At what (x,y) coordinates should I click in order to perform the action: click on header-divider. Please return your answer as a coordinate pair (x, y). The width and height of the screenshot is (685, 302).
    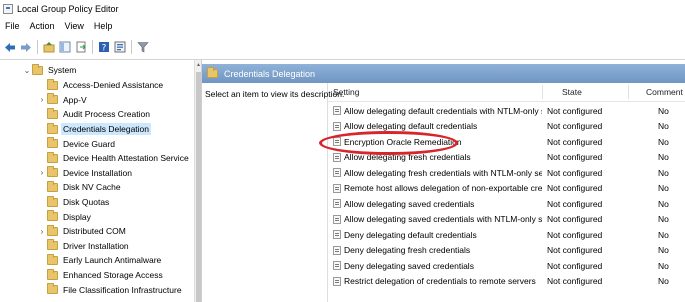
    Looking at the image, I should click on (506, 101).